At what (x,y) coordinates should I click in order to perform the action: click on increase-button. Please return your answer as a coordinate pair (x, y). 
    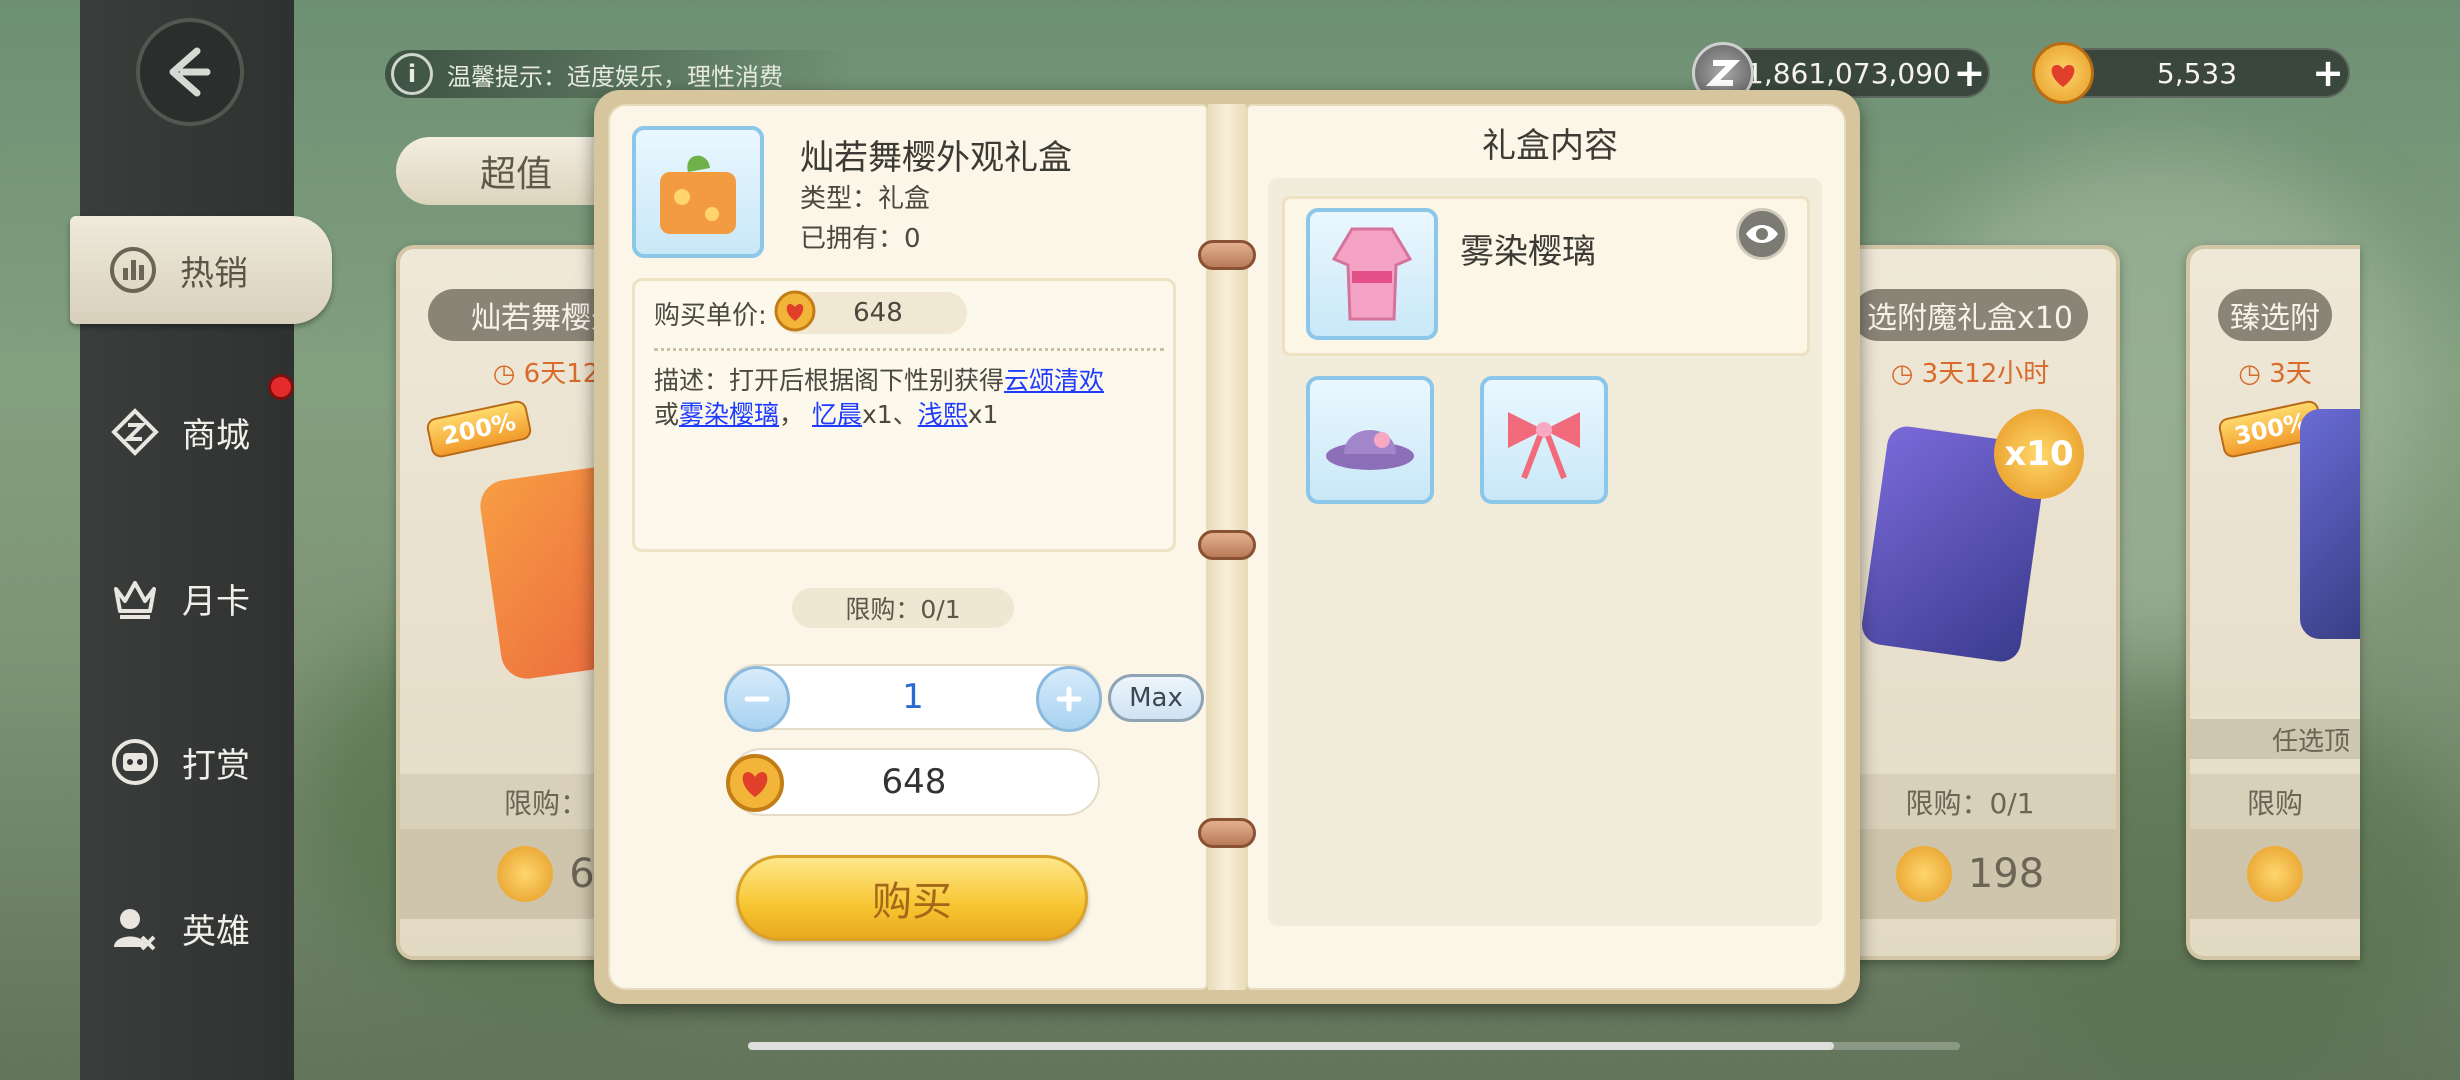
    Looking at the image, I should click on (1069, 699).